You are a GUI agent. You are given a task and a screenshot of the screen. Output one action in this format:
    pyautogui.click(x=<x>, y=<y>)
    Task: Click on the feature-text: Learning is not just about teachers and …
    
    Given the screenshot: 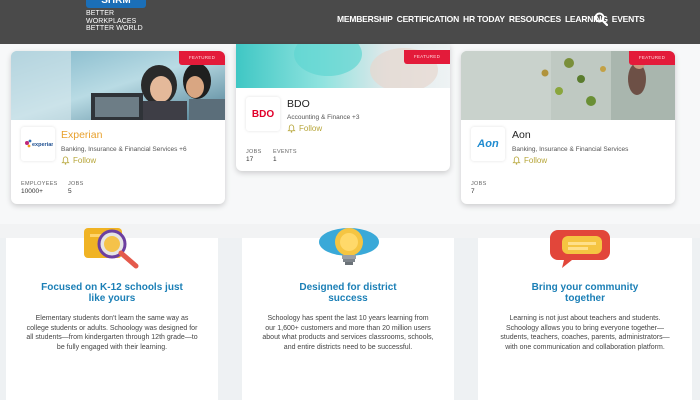 What is the action you would take?
    pyautogui.click(x=585, y=333)
    